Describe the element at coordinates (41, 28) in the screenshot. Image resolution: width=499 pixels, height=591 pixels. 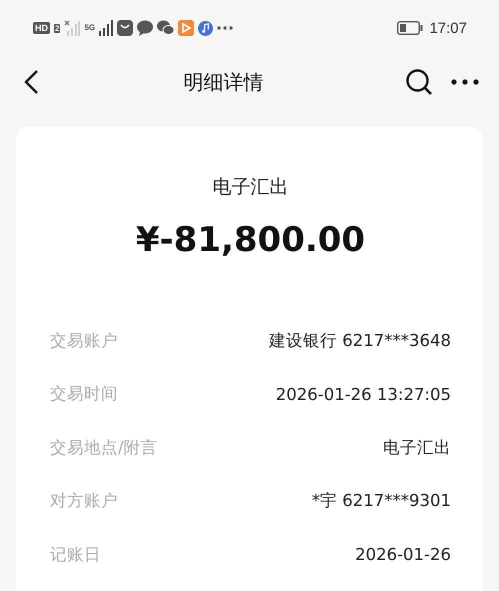
I see `hd-badge: HD` at that location.